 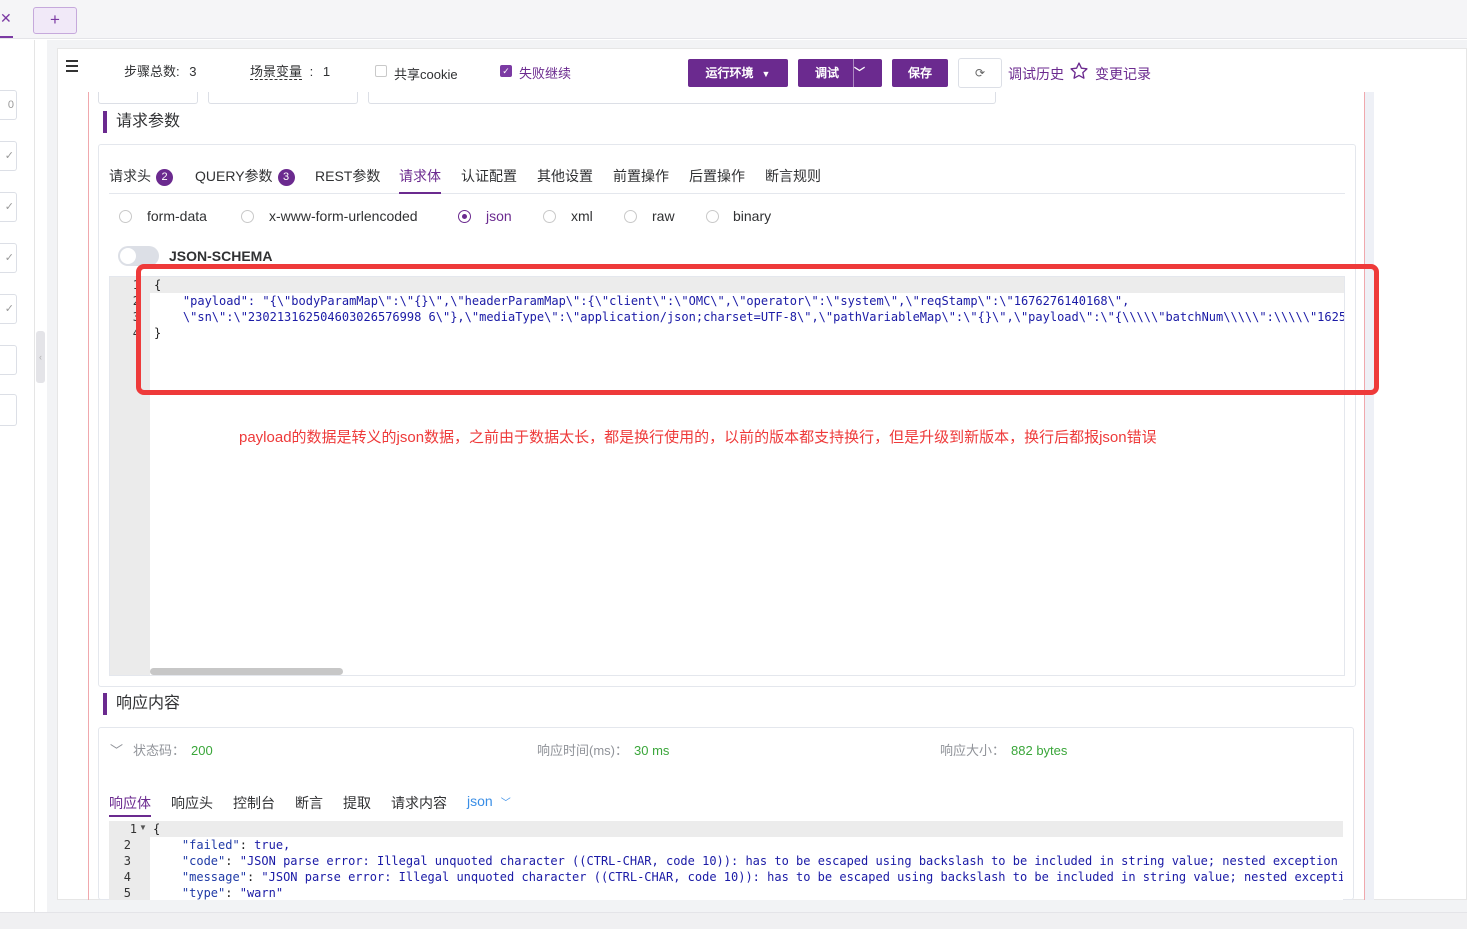 What do you see at coordinates (752, 216) in the screenshot?
I see `radio-binary-label: binary` at bounding box center [752, 216].